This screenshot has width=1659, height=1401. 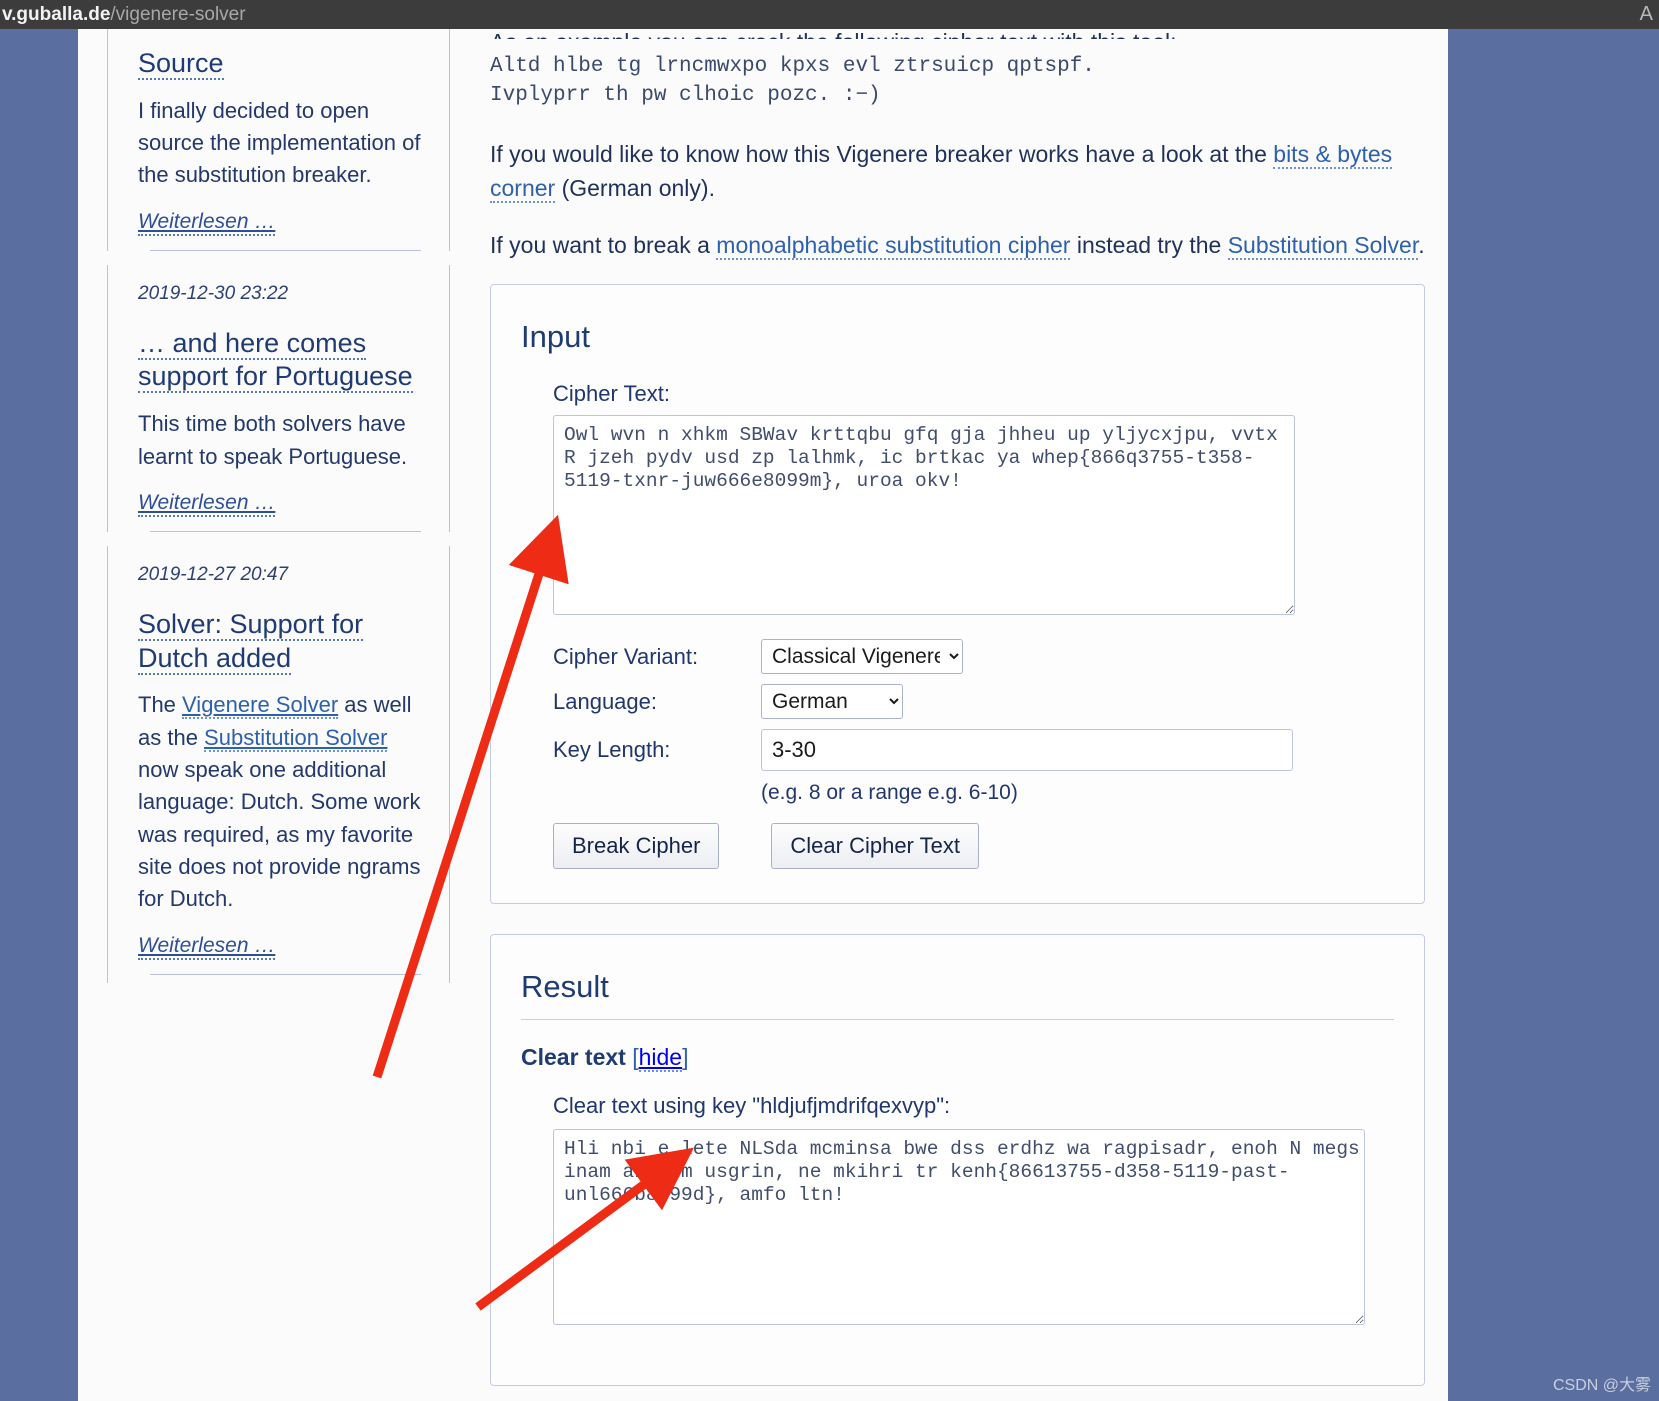 I want to click on hide-link: hide, so click(x=660, y=1058).